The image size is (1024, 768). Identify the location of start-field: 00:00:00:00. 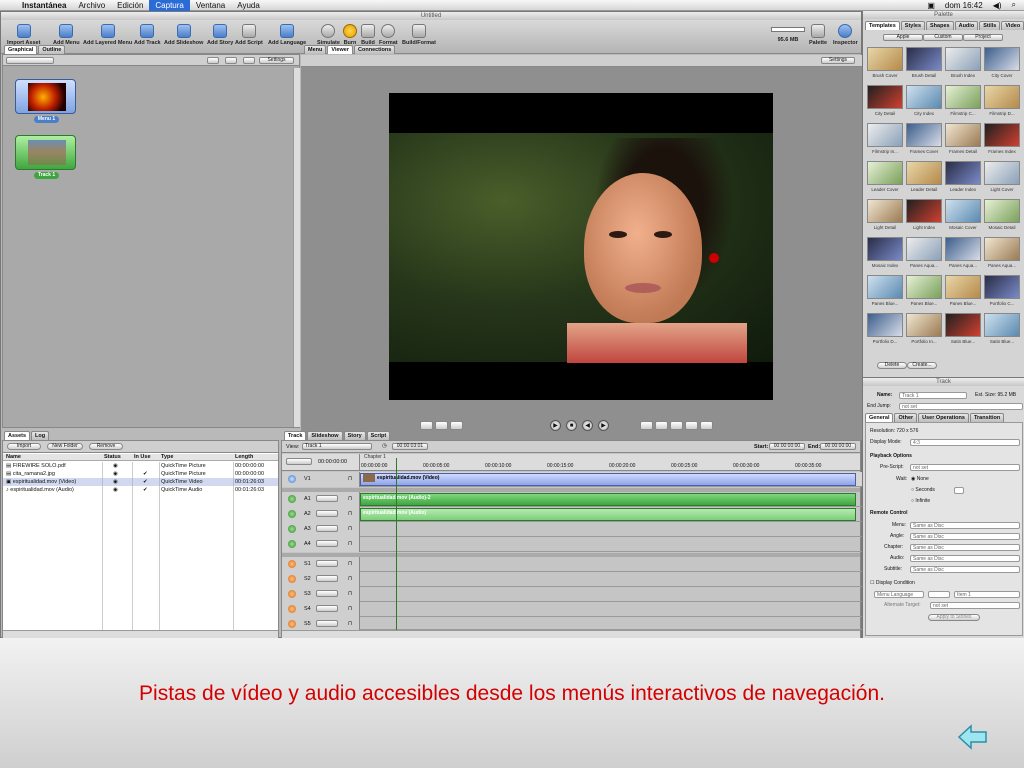
(787, 446).